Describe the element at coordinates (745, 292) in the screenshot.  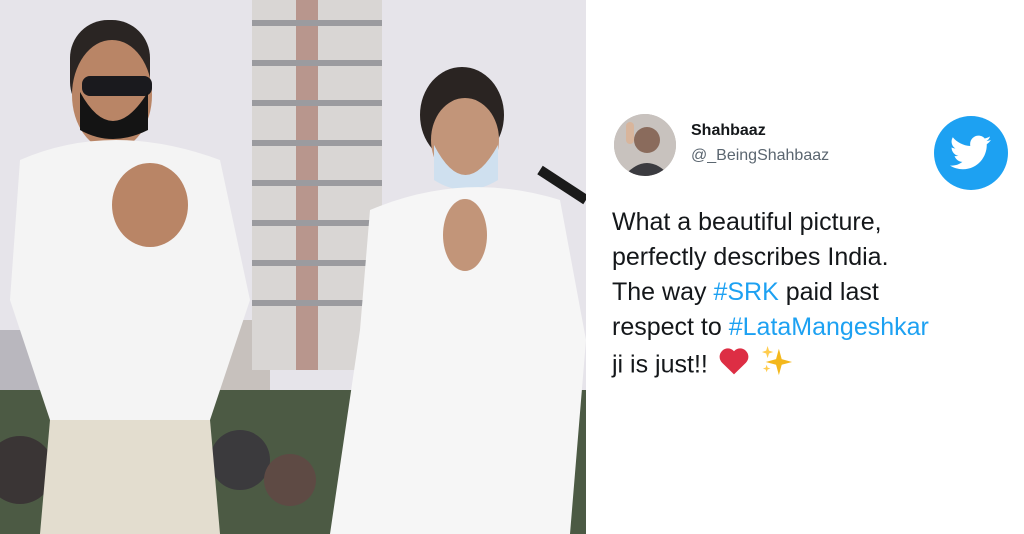
I see `hashtag-srk: #SRK` at that location.